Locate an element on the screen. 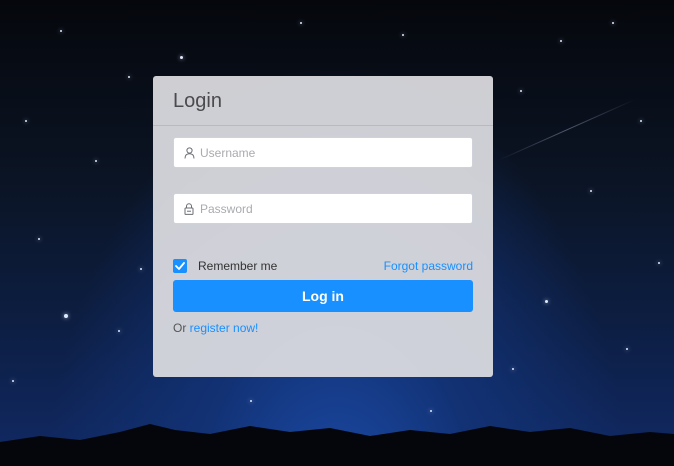  remember-me-group: Remember me is located at coordinates (225, 265).